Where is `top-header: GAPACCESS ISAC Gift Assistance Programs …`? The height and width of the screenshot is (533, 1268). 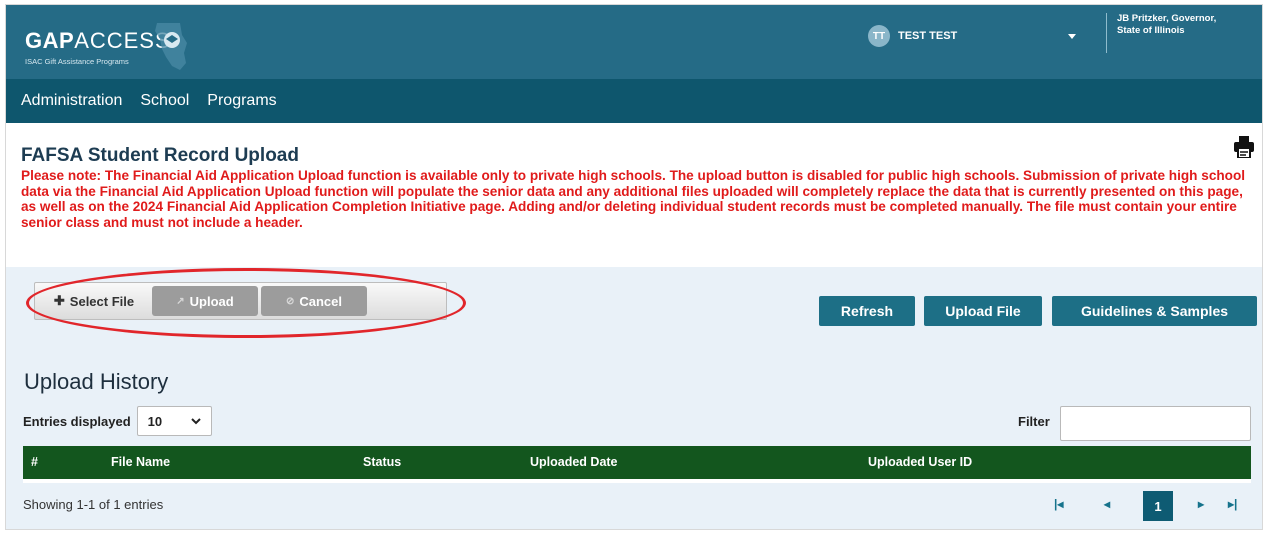 top-header: GAPACCESS ISAC Gift Assistance Programs … is located at coordinates (634, 42).